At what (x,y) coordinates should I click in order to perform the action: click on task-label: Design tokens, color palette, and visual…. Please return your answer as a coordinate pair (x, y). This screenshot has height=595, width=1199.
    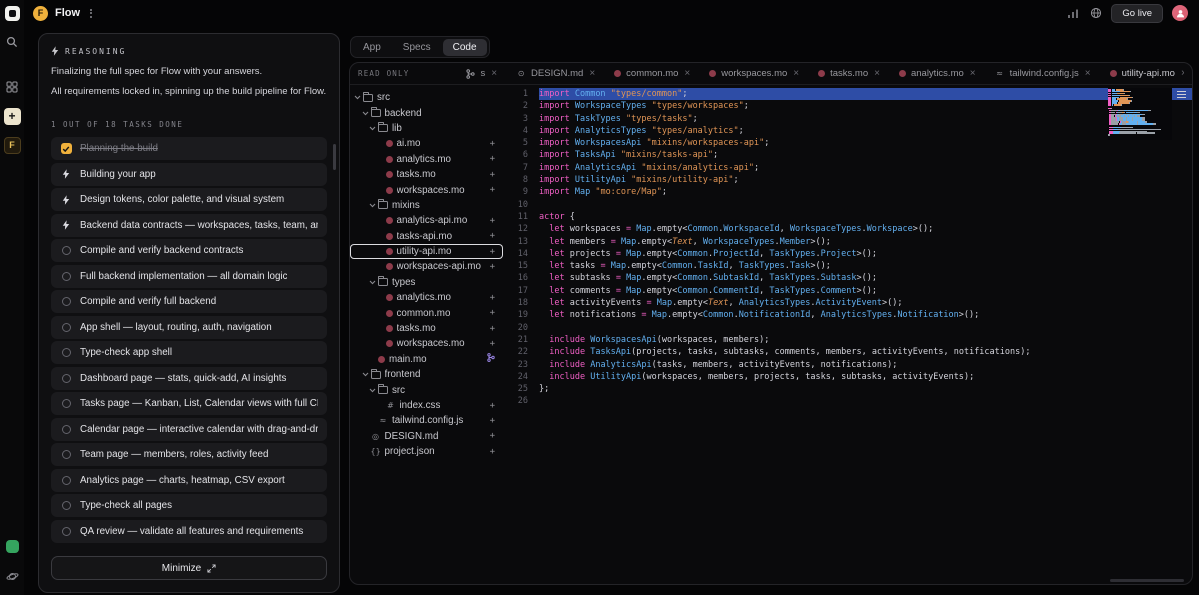
    Looking at the image, I should click on (182, 199).